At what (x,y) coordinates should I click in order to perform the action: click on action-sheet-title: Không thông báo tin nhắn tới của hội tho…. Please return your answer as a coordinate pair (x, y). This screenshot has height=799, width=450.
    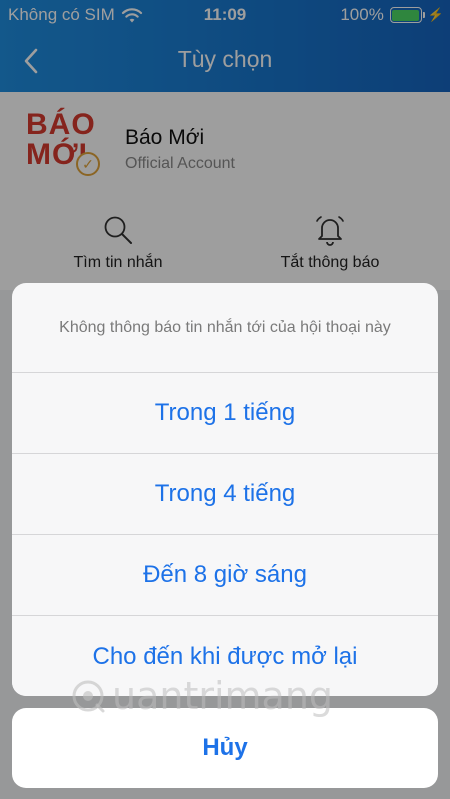
    Looking at the image, I should click on (225, 328).